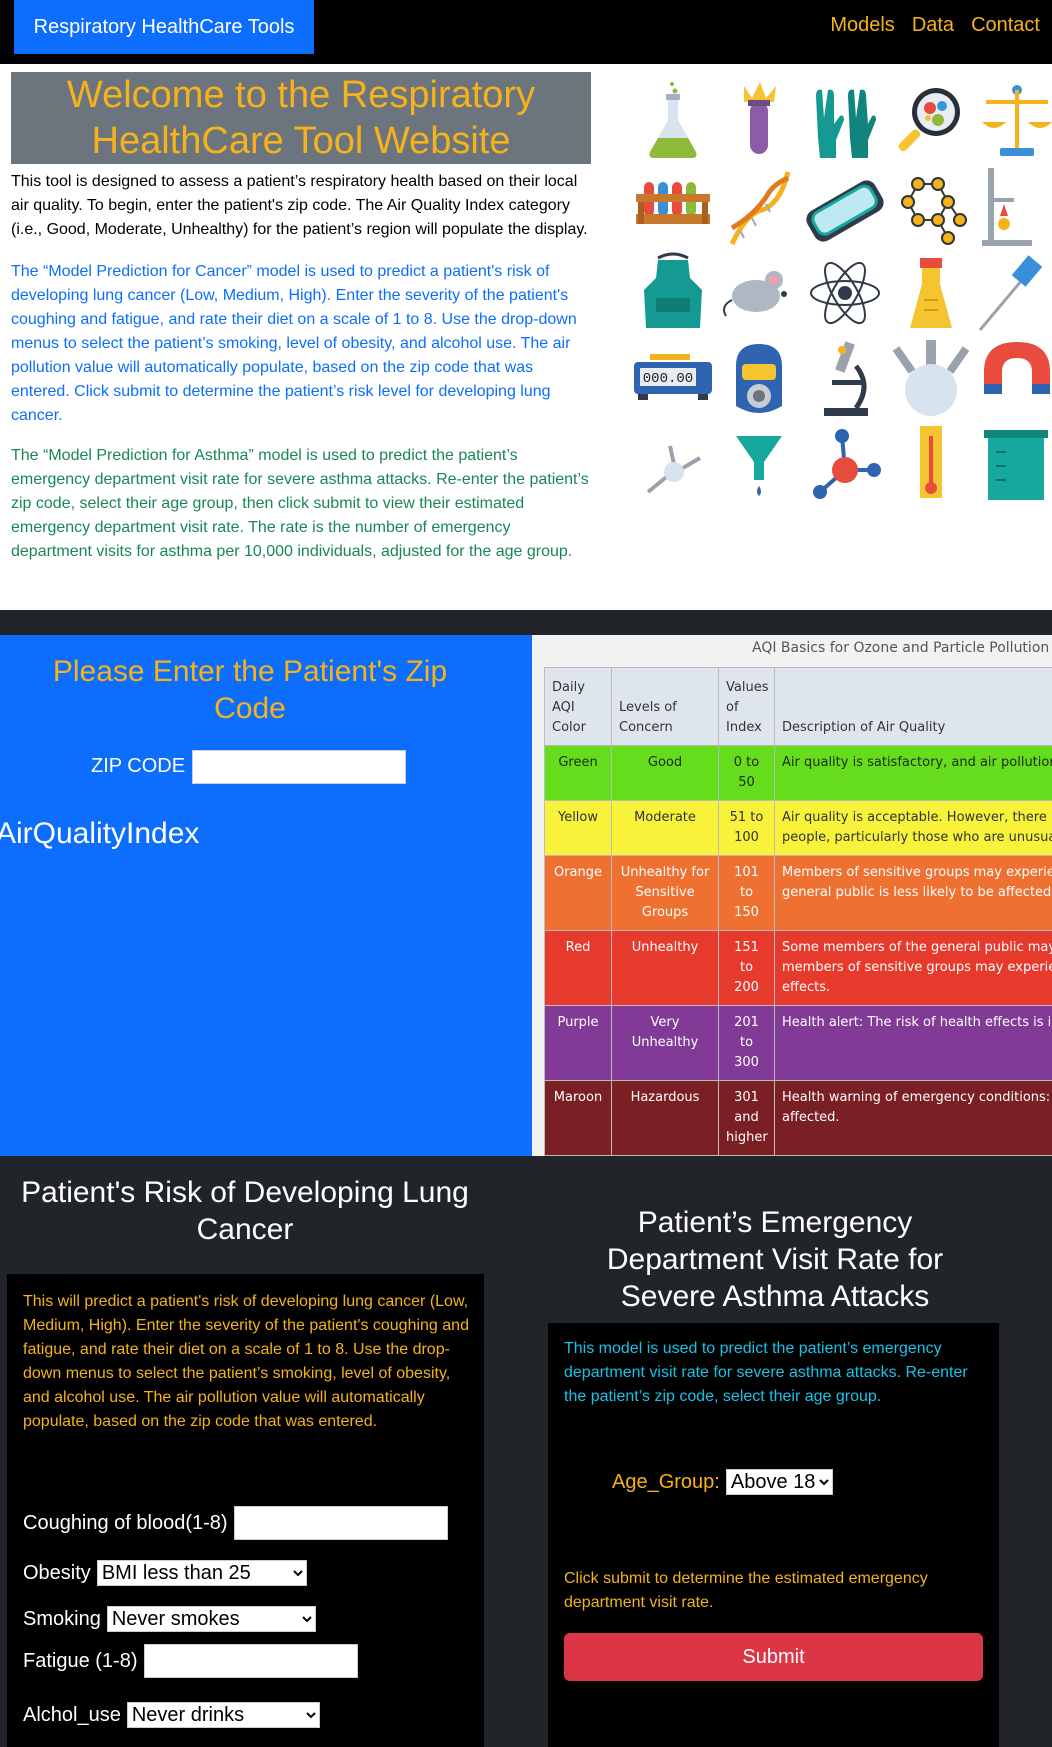  I want to click on dropper-icon, so click(674, 469).